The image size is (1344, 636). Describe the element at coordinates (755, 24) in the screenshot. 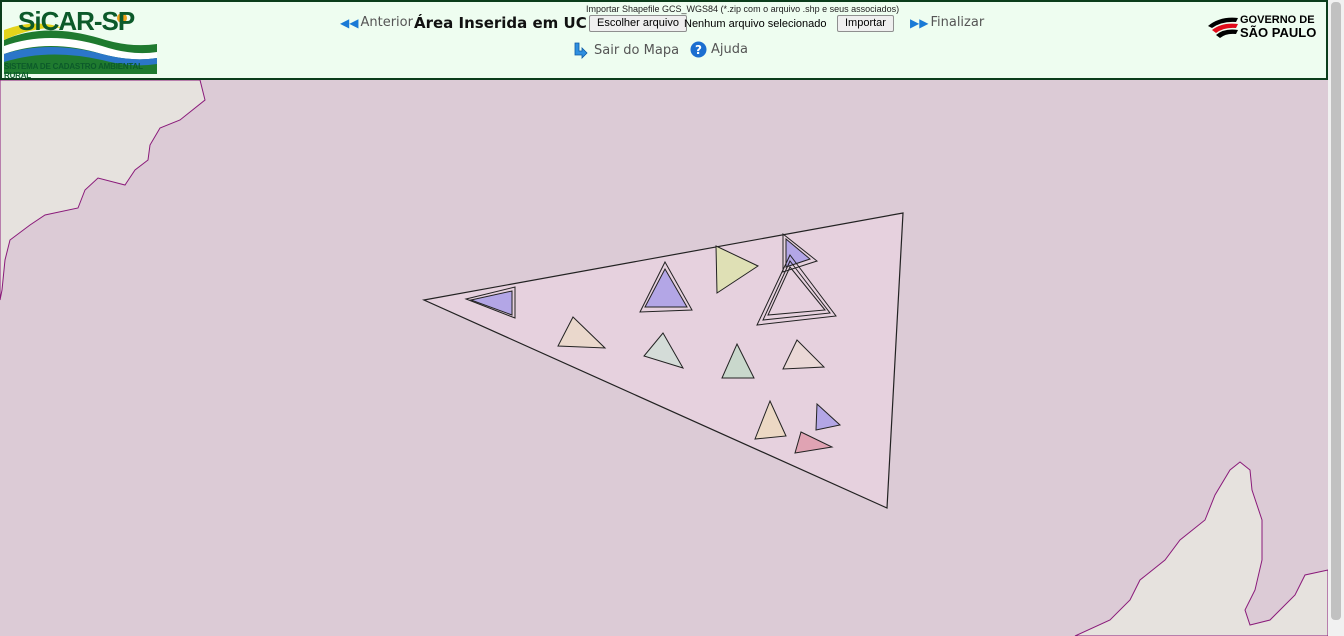

I see `file-status: Nenhum arquivo selecionado` at that location.